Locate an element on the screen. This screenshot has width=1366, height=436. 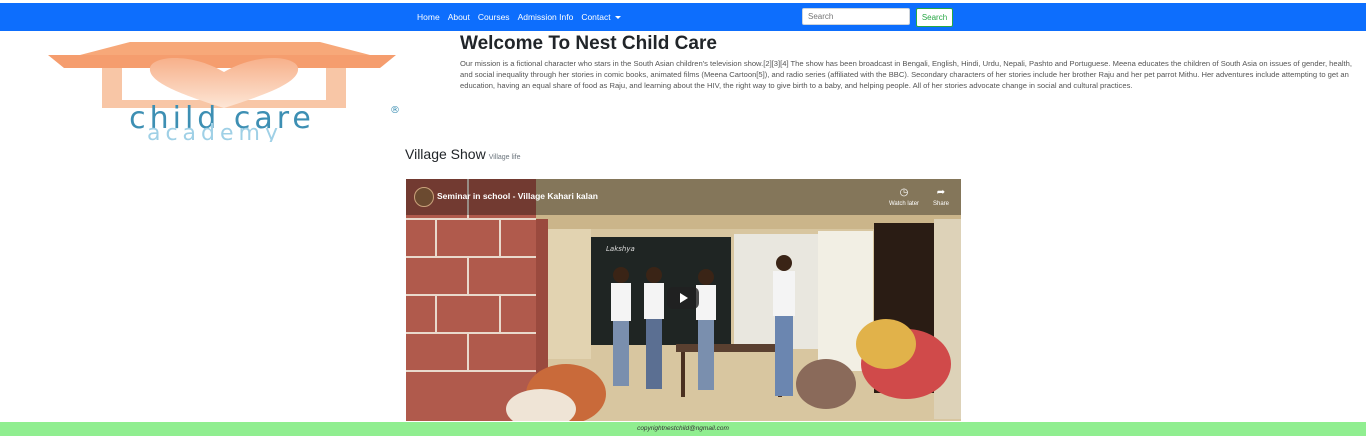
search-button: Search is located at coordinates (934, 17).